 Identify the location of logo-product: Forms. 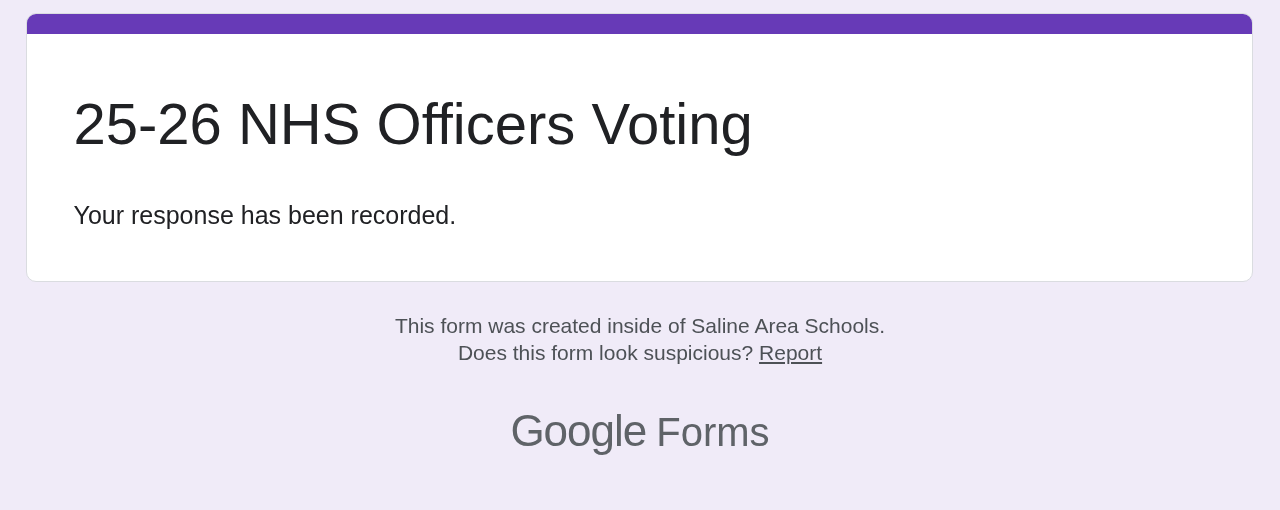
(713, 432).